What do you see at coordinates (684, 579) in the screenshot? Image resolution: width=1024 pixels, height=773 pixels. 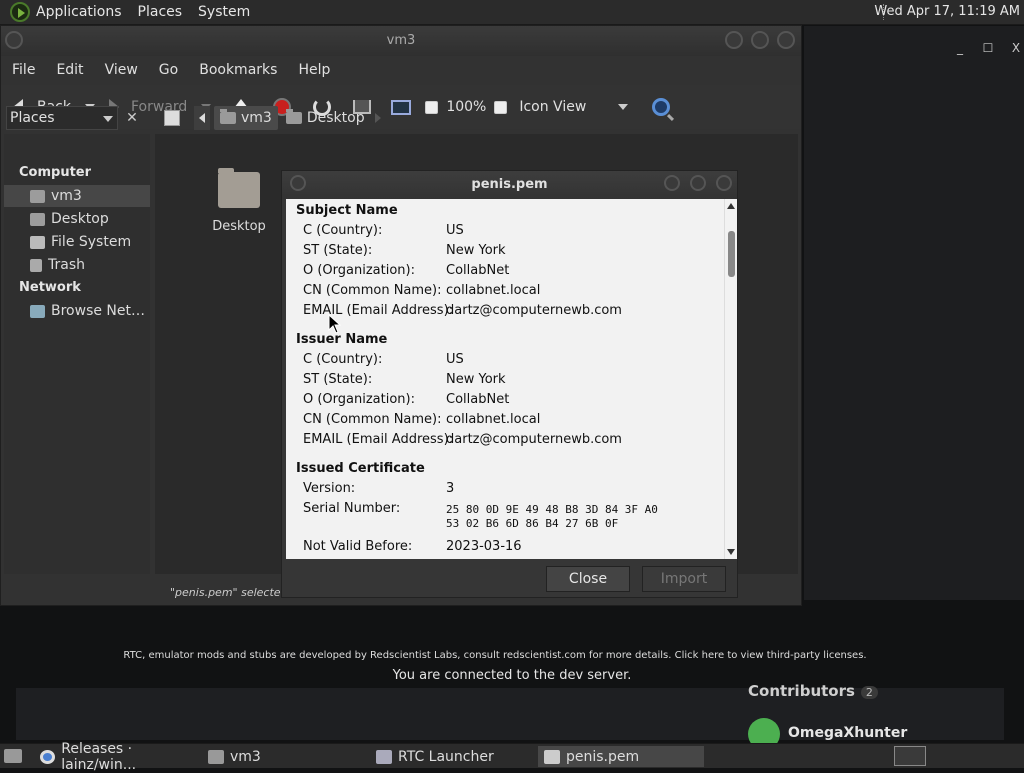 I see `import-button: Import` at bounding box center [684, 579].